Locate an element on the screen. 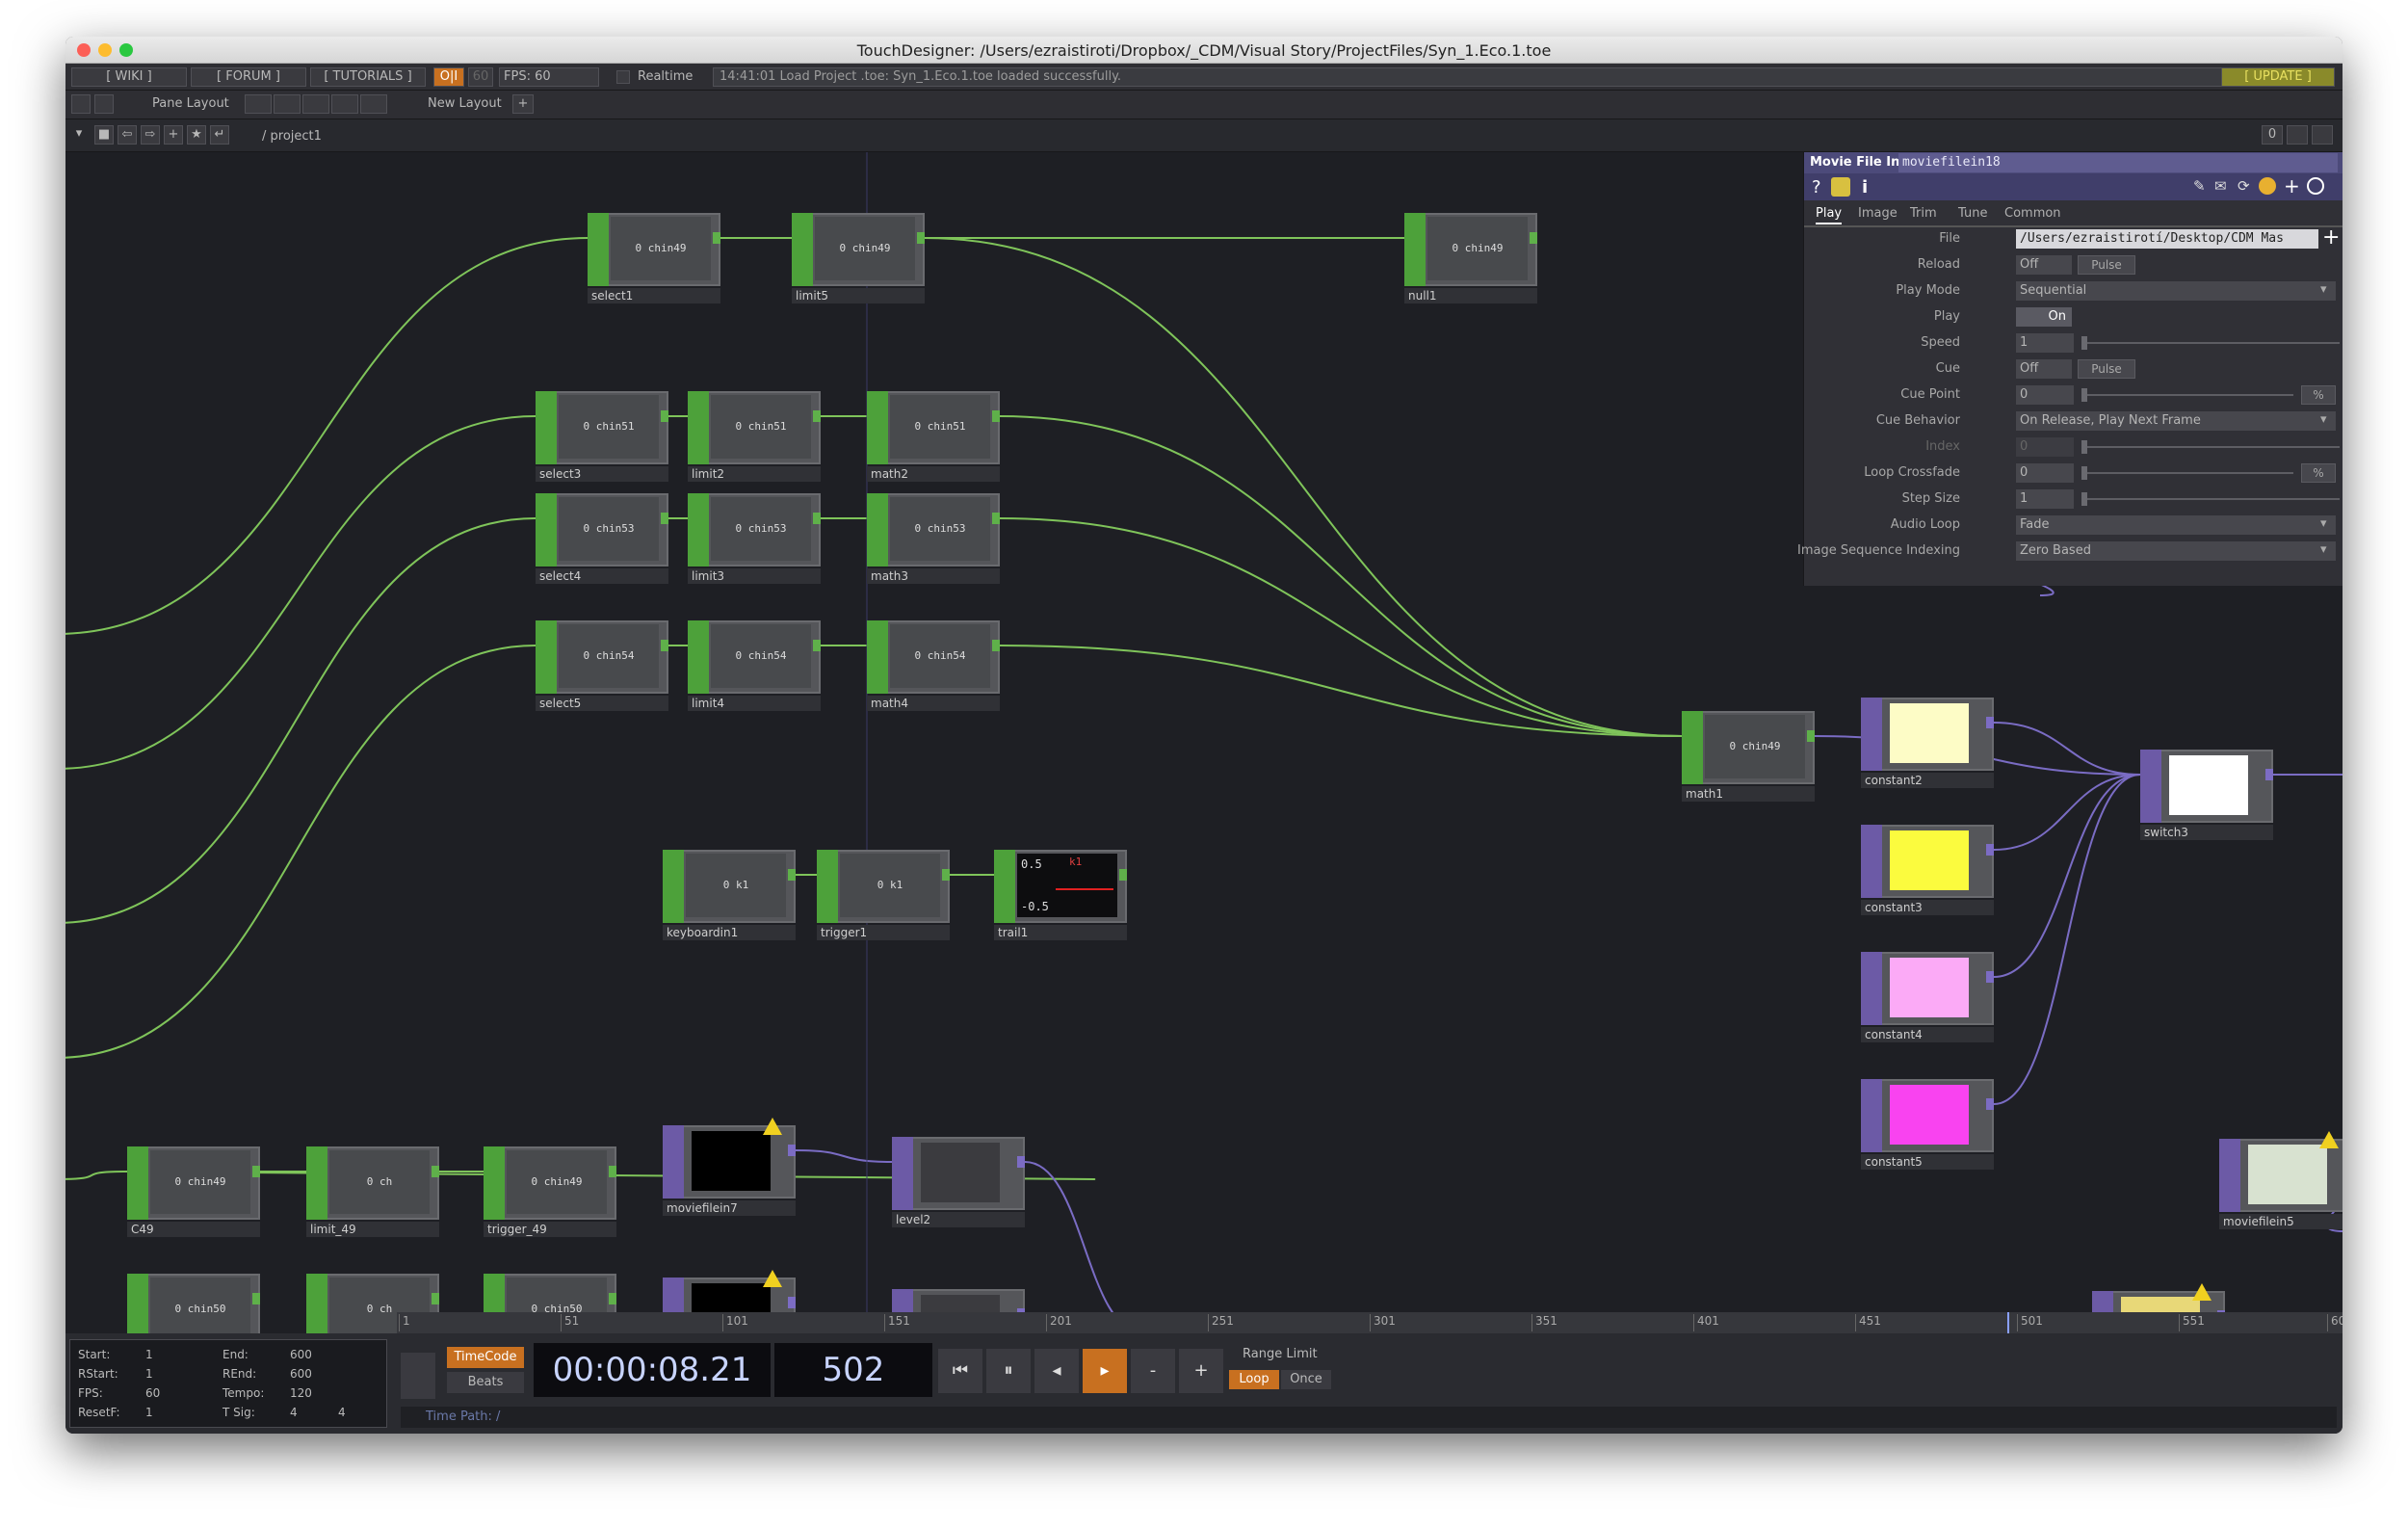 This screenshot has width=2408, height=1528. node-label: limit_49 is located at coordinates (372, 1229).